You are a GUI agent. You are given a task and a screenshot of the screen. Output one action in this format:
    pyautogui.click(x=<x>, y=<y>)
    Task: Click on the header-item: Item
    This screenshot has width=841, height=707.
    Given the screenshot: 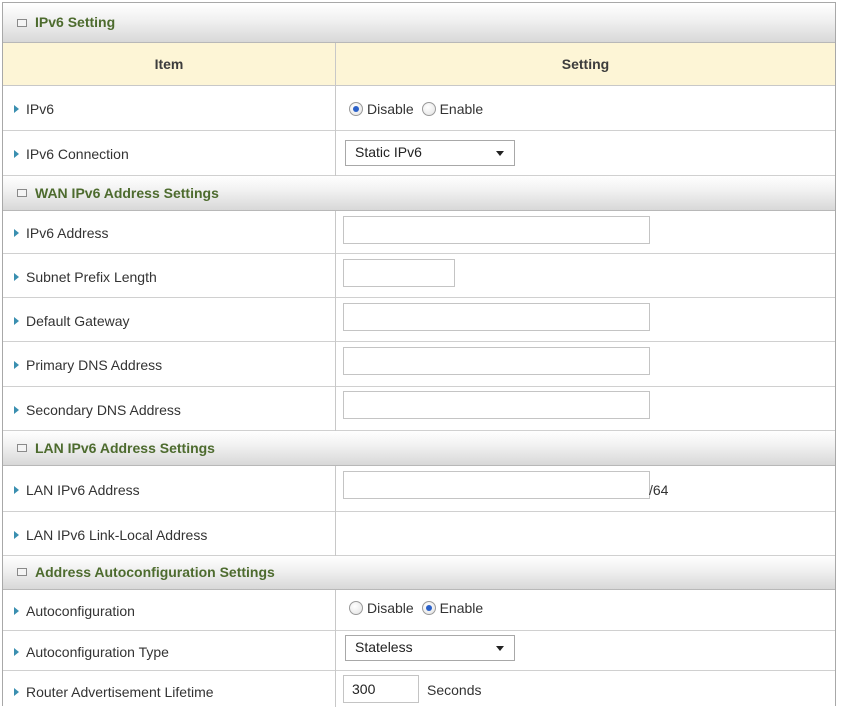 What is the action you would take?
    pyautogui.click(x=169, y=64)
    